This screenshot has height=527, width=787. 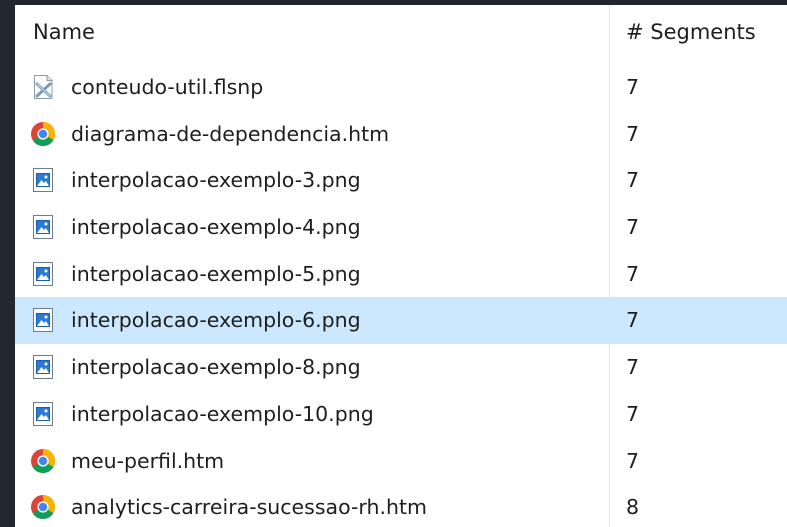 What do you see at coordinates (401, 134) in the screenshot?
I see `file-row: diagrama-de-dependencia.htm 7` at bounding box center [401, 134].